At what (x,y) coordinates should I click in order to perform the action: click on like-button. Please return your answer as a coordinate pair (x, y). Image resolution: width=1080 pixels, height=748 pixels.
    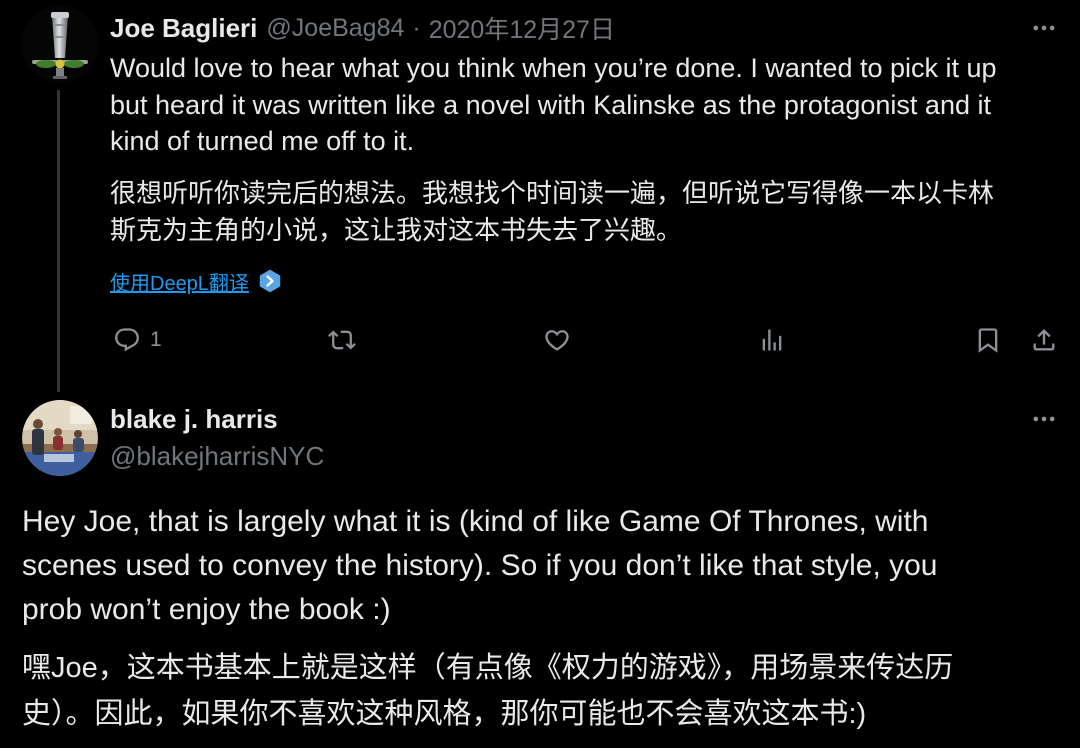
    Looking at the image, I should click on (557, 340).